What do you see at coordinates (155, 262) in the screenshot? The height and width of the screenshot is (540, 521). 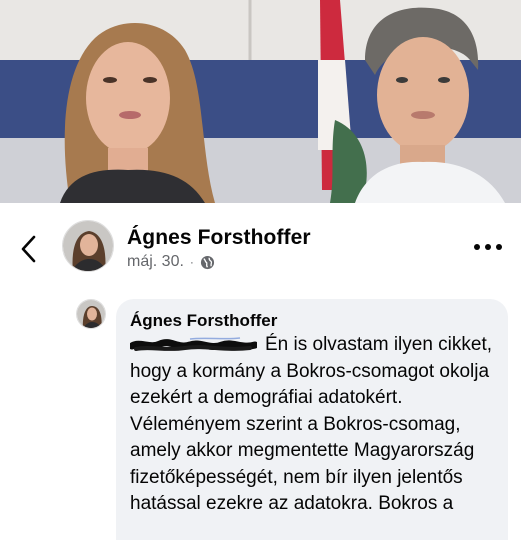 I see `post-date: máj. 30.` at bounding box center [155, 262].